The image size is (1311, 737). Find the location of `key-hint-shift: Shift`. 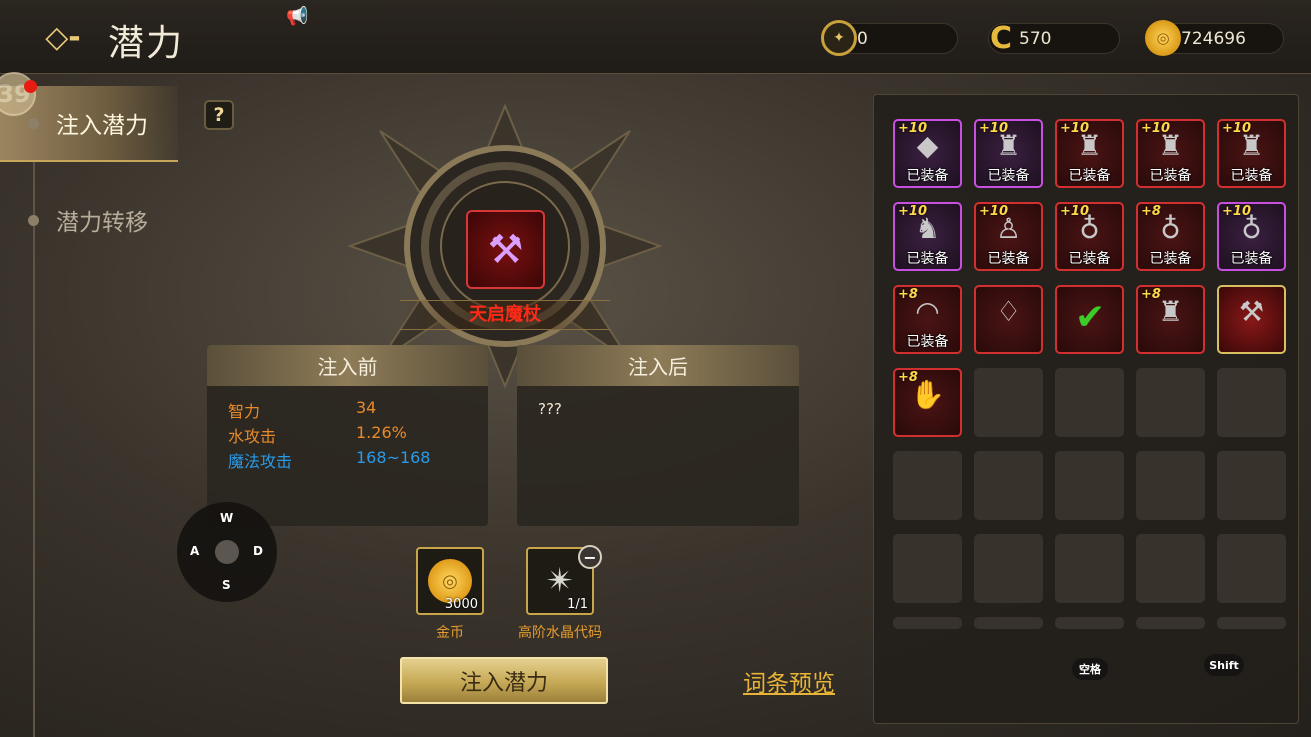

key-hint-shift: Shift is located at coordinates (1224, 665).